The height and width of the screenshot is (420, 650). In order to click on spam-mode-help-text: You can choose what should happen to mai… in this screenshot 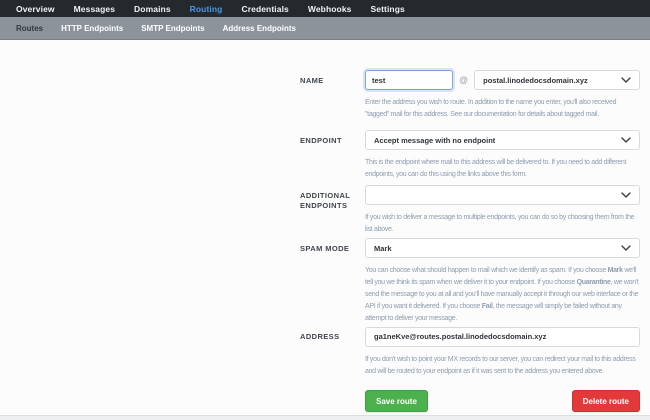, I will do `click(502, 294)`.